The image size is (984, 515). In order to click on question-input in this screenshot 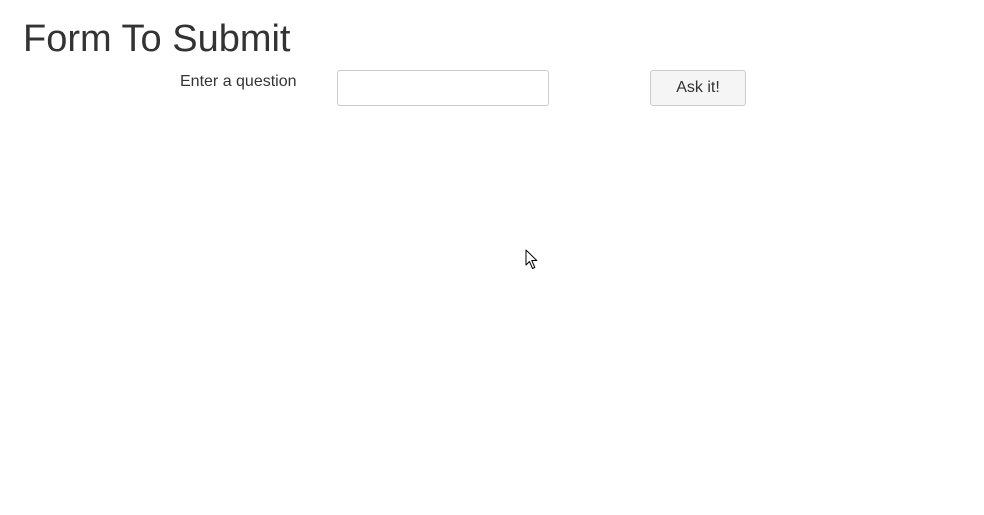, I will do `click(443, 88)`.